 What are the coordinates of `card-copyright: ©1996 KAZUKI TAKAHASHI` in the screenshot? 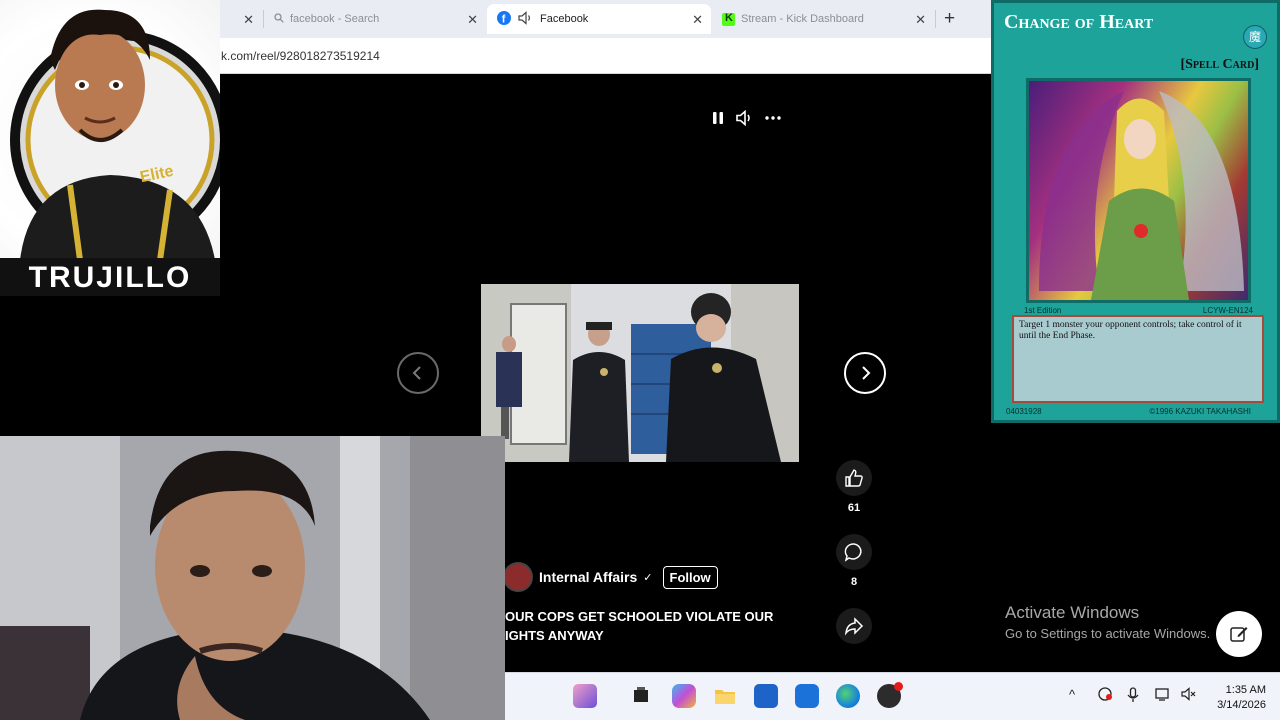 It's located at (1200, 411).